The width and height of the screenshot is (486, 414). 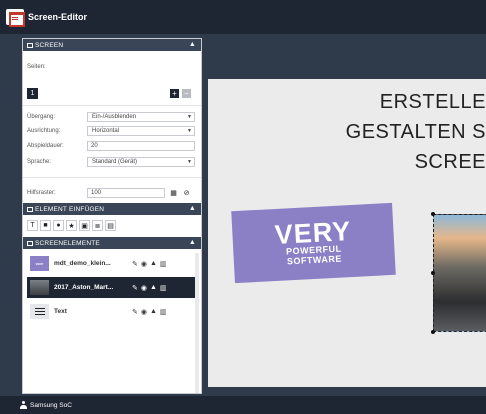 I want to click on grid-toggle-icon: ▦, so click(x=173, y=192).